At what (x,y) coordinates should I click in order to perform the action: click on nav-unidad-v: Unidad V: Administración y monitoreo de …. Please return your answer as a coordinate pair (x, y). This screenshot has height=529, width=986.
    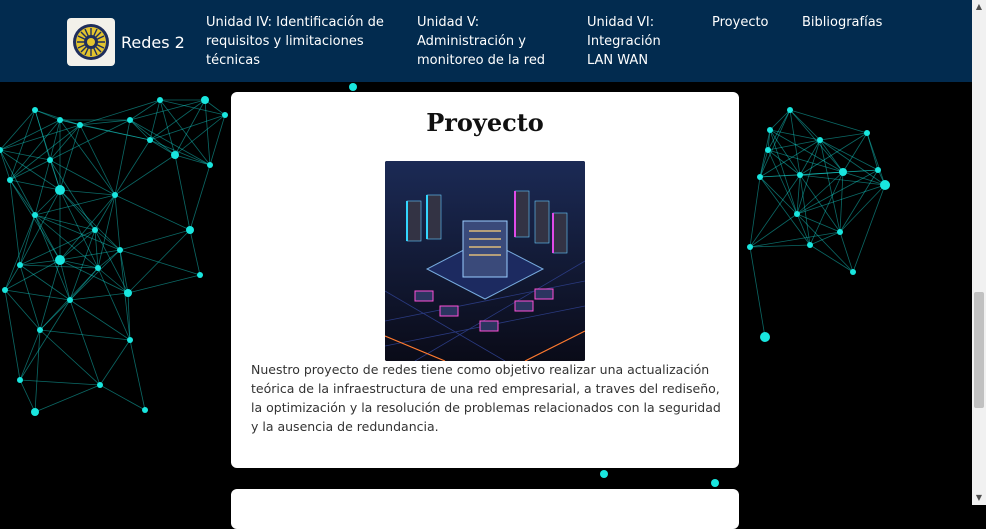
    Looking at the image, I should click on (481, 41).